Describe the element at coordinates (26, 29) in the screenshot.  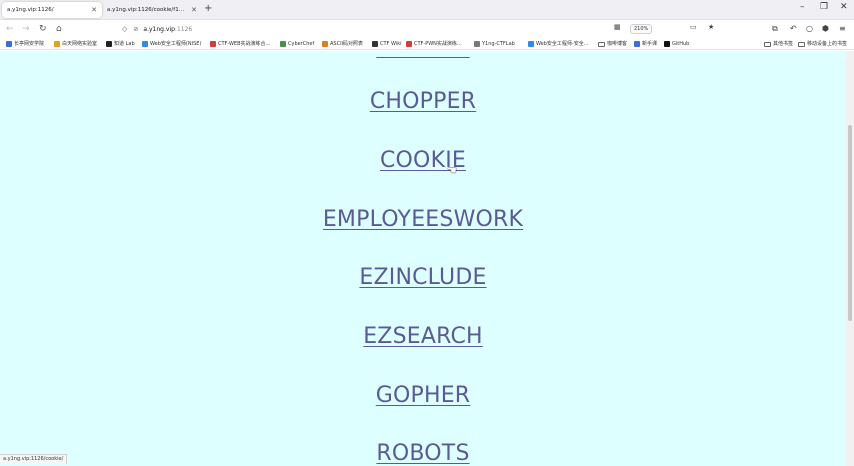
I see `forward-arrow-icon: →` at that location.